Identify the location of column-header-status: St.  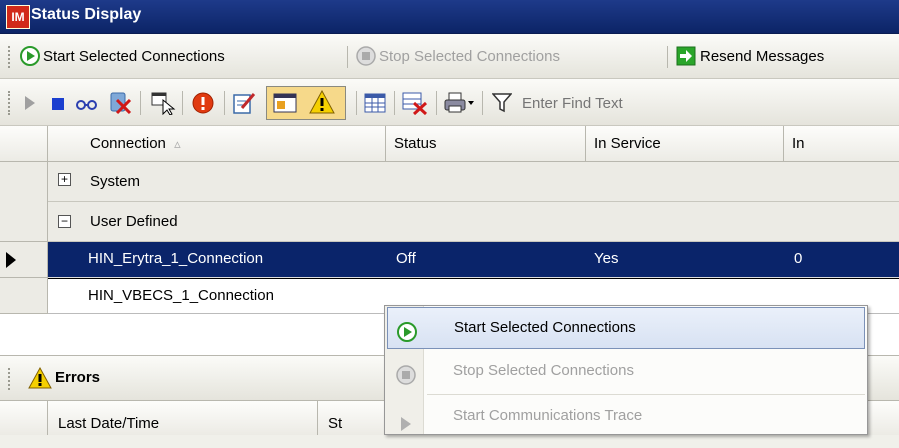
(353, 418).